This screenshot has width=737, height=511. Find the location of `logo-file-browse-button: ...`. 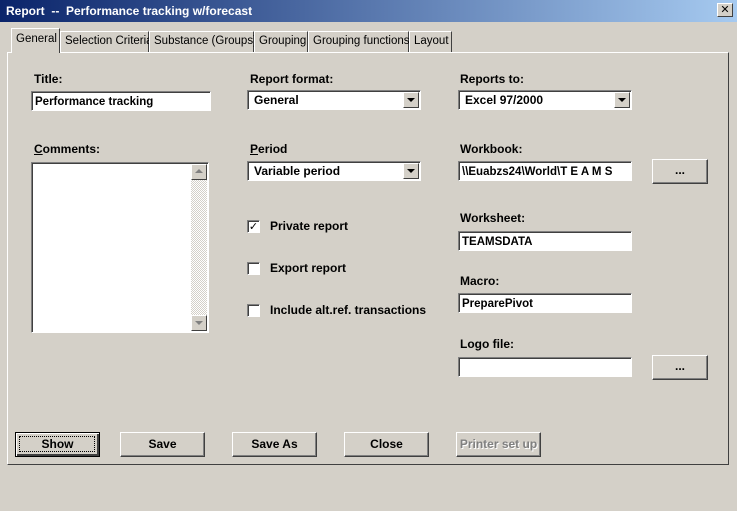

logo-file-browse-button: ... is located at coordinates (680, 367).